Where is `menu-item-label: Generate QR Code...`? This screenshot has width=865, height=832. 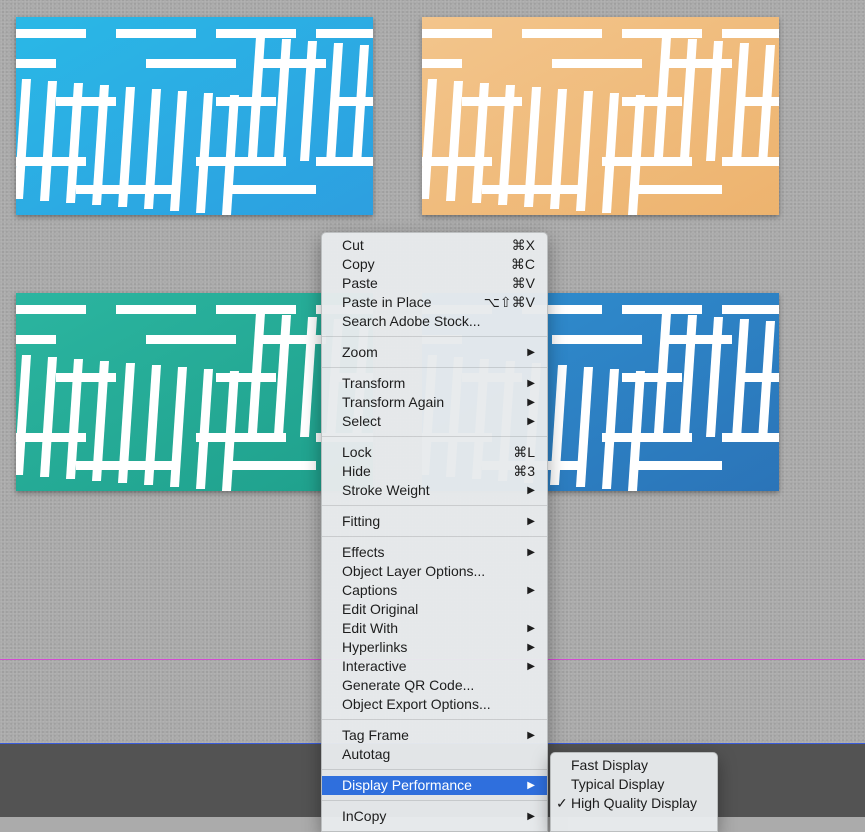 menu-item-label: Generate QR Code... is located at coordinates (408, 685).